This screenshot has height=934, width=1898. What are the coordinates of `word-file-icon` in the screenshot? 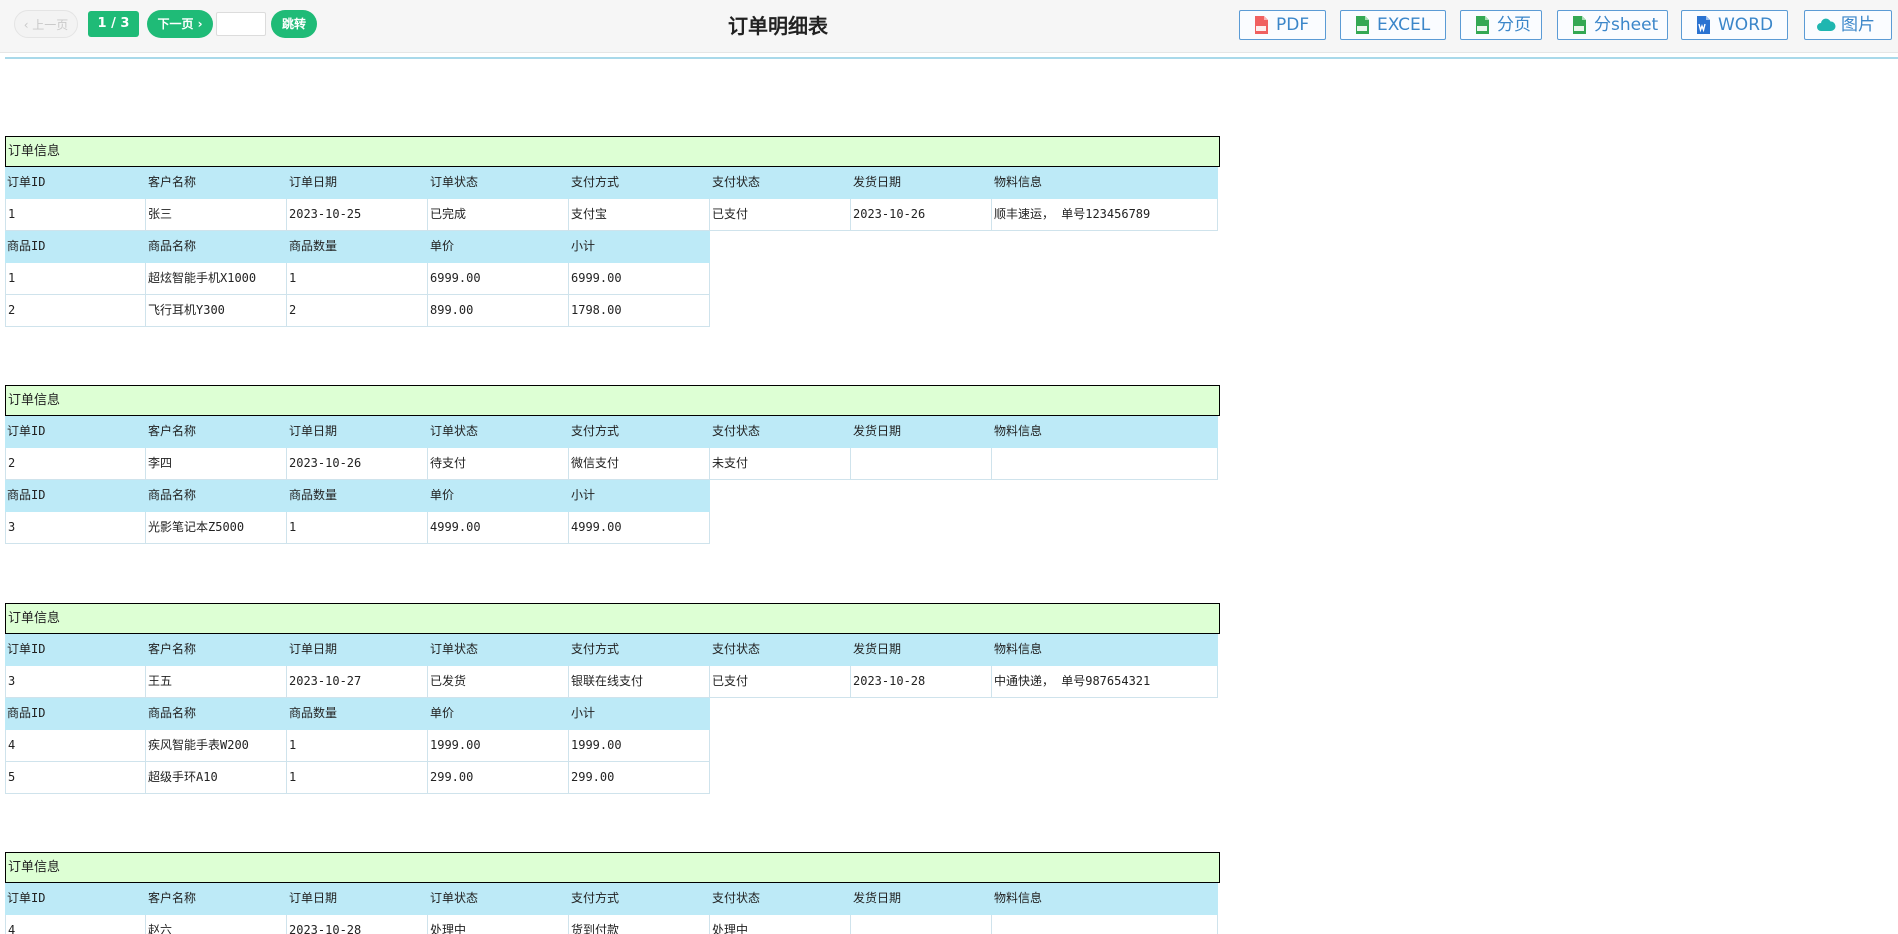 It's located at (1703, 25).